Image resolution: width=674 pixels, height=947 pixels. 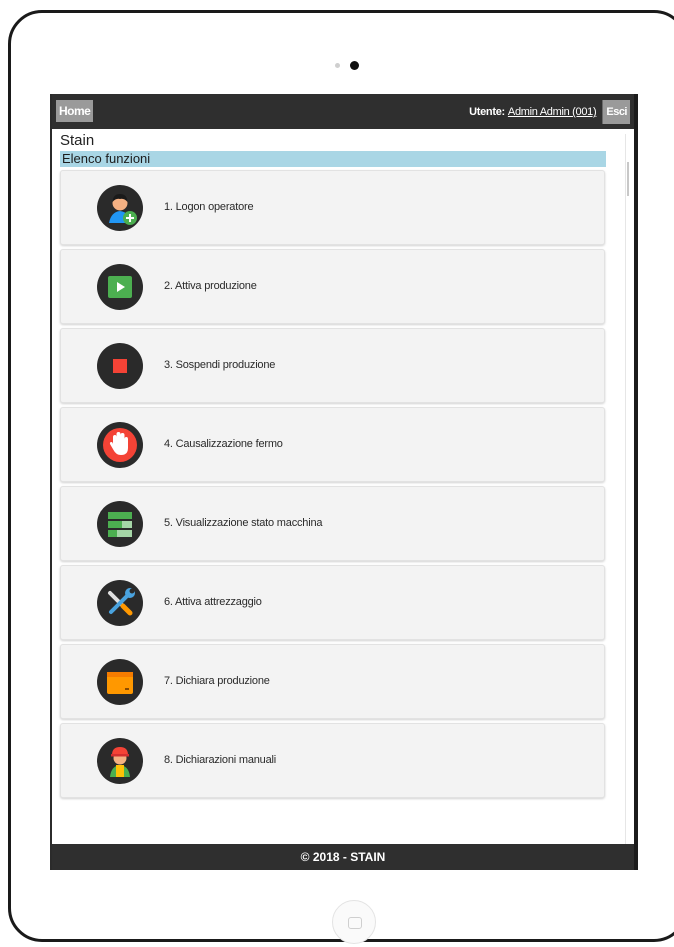 I want to click on user-prefix-label: Utente:, so click(x=487, y=112).